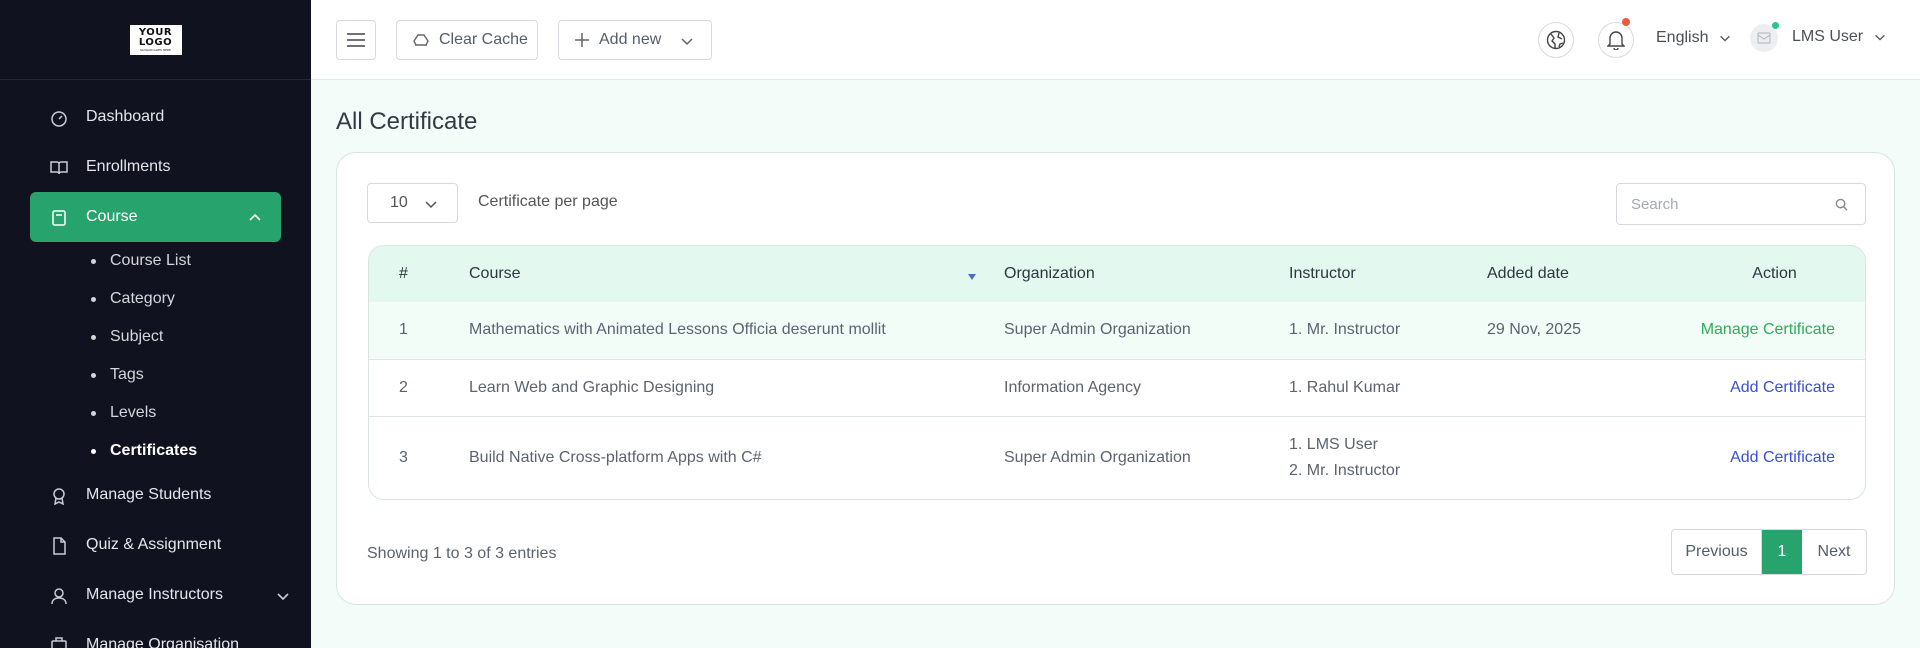  What do you see at coordinates (495, 273) in the screenshot?
I see `header-course-label: Course` at bounding box center [495, 273].